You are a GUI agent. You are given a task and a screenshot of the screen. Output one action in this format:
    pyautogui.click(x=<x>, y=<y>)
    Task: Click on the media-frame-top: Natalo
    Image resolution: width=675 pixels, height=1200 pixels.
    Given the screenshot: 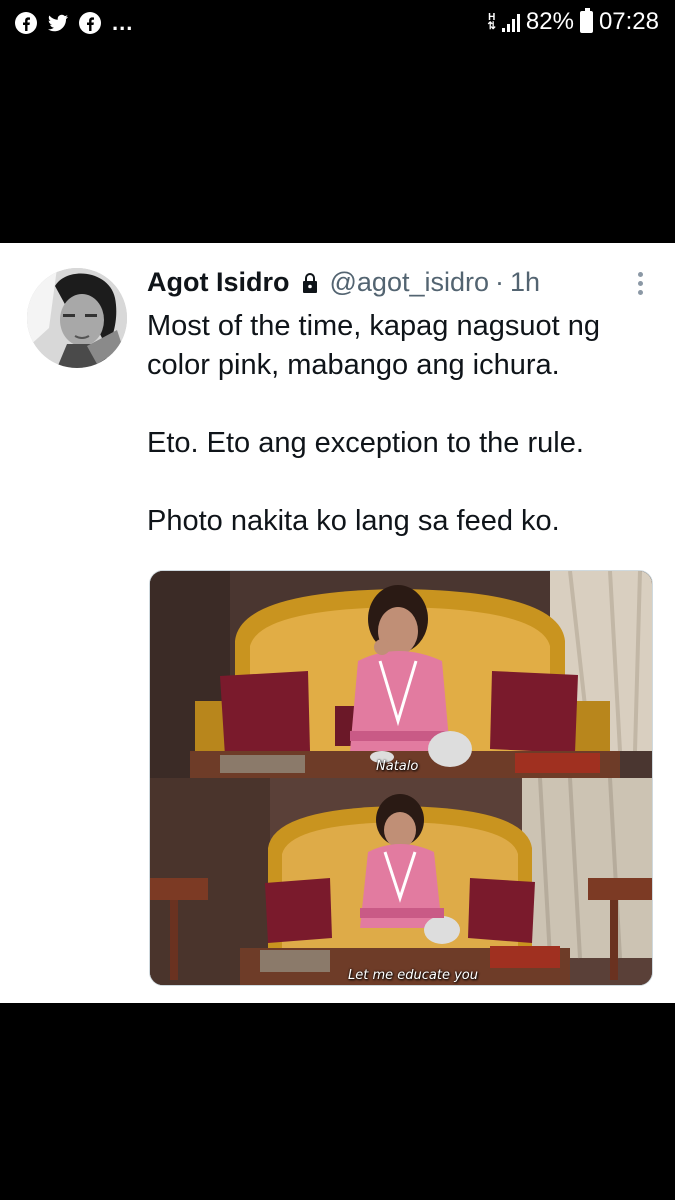 What is the action you would take?
    pyautogui.click(x=401, y=674)
    